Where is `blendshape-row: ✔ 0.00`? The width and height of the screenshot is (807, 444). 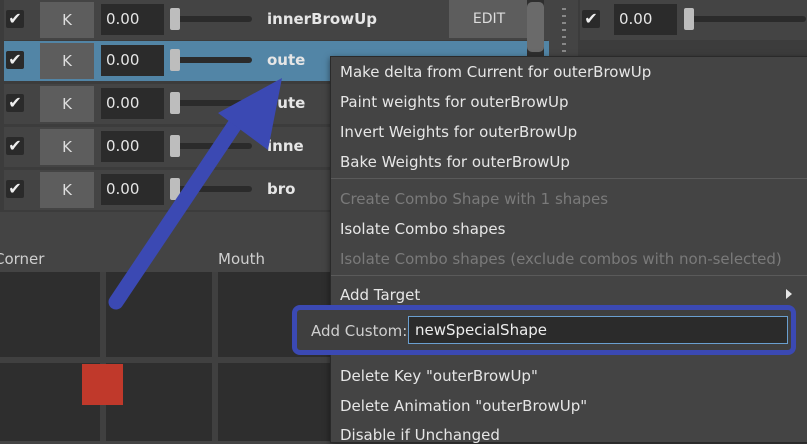 blendshape-row: ✔ 0.00 is located at coordinates (693, 20).